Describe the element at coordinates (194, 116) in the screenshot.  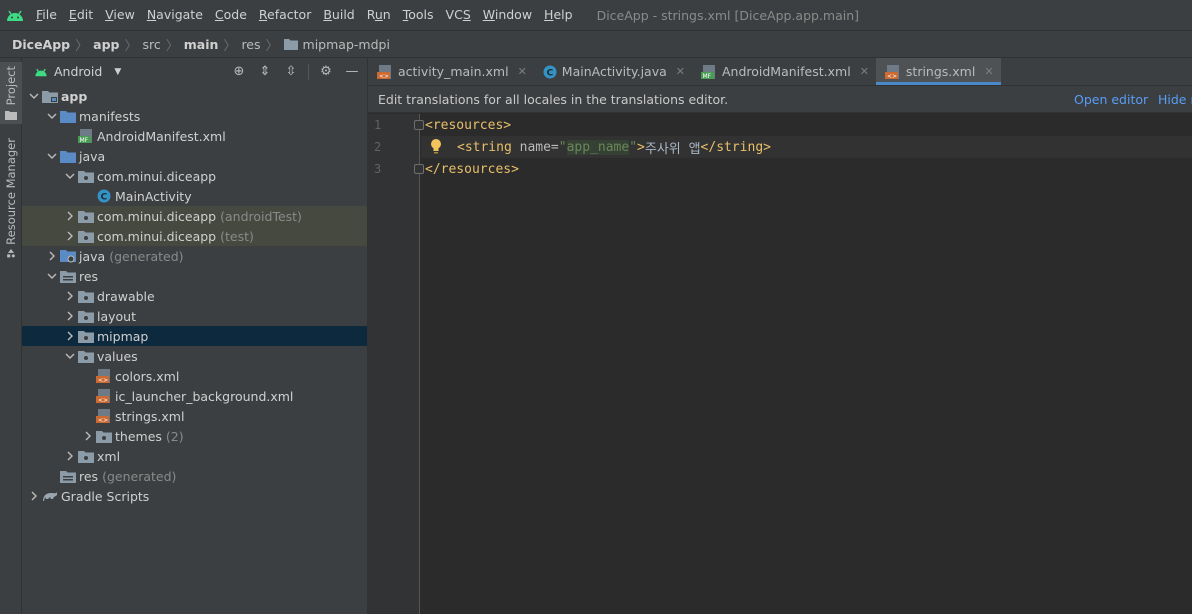
I see `tree-item: manifests` at that location.